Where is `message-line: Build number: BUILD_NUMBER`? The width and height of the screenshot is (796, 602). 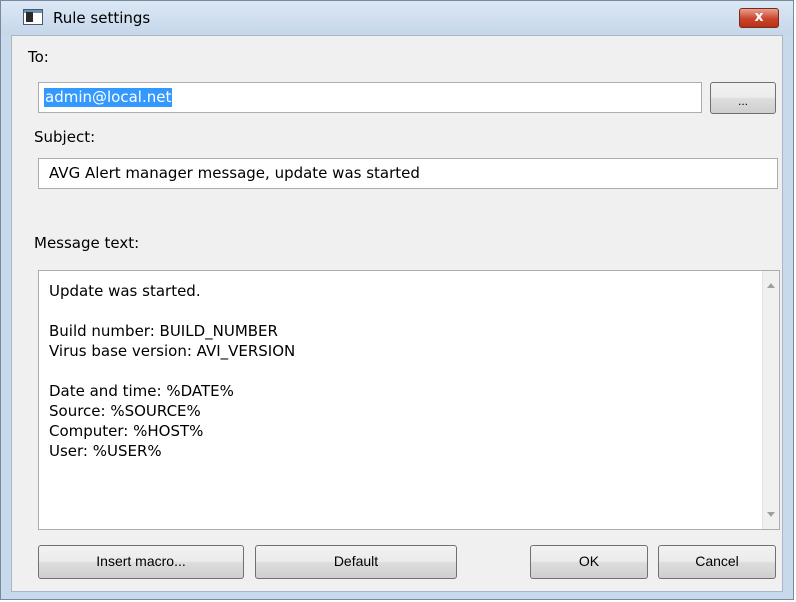
message-line: Build number: BUILD_NUMBER is located at coordinates (163, 331).